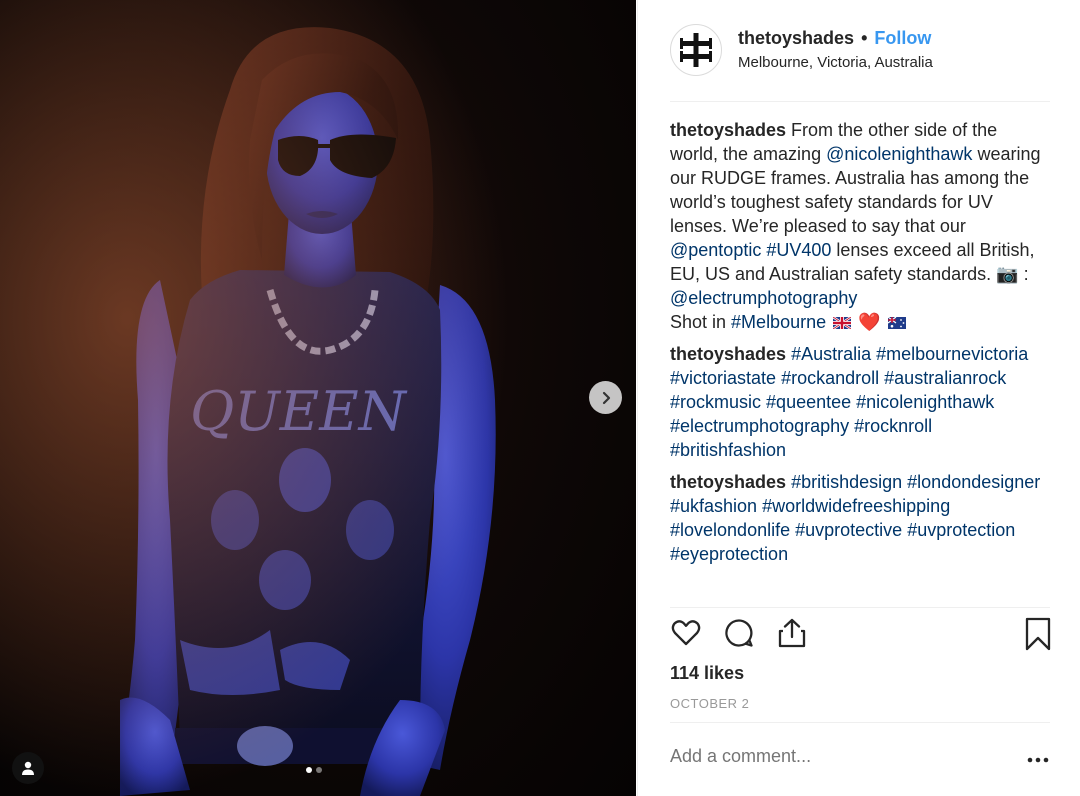 The height and width of the screenshot is (796, 1080). Describe the element at coordinates (792, 633) in the screenshot. I see `share-upload-icon` at that location.